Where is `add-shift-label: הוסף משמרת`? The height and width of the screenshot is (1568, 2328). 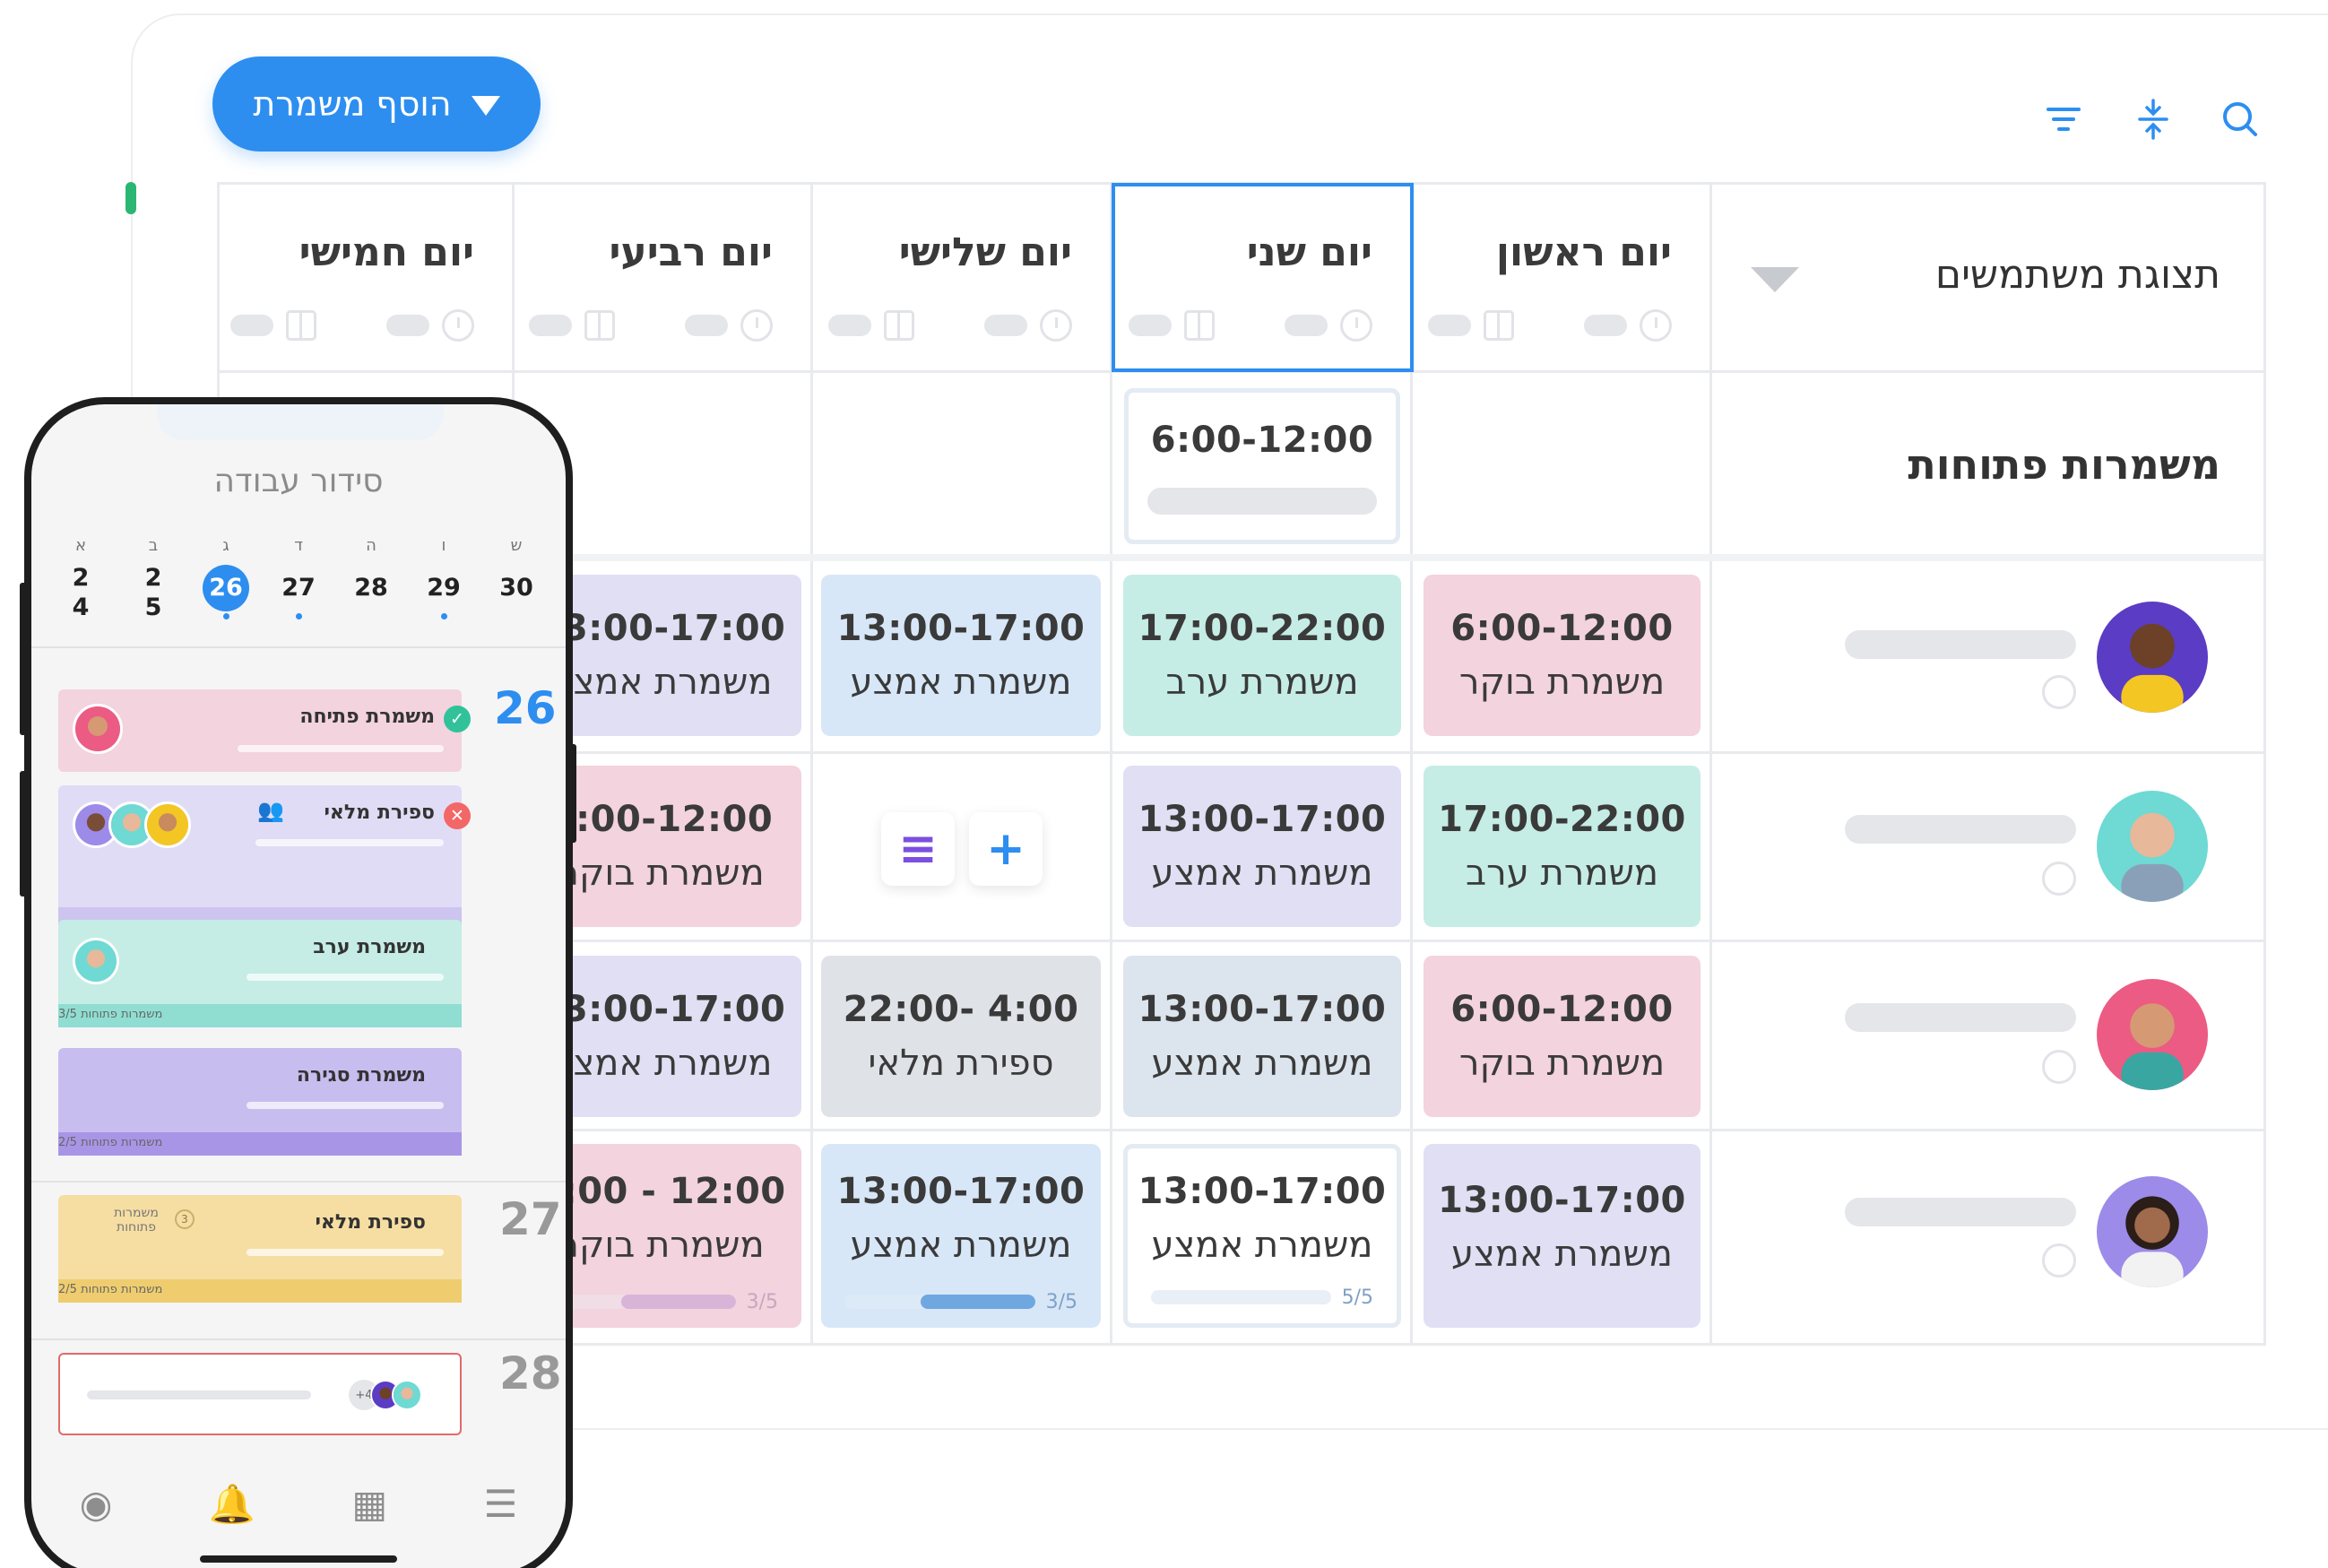
add-shift-label: הוסף משמרת is located at coordinates (352, 104).